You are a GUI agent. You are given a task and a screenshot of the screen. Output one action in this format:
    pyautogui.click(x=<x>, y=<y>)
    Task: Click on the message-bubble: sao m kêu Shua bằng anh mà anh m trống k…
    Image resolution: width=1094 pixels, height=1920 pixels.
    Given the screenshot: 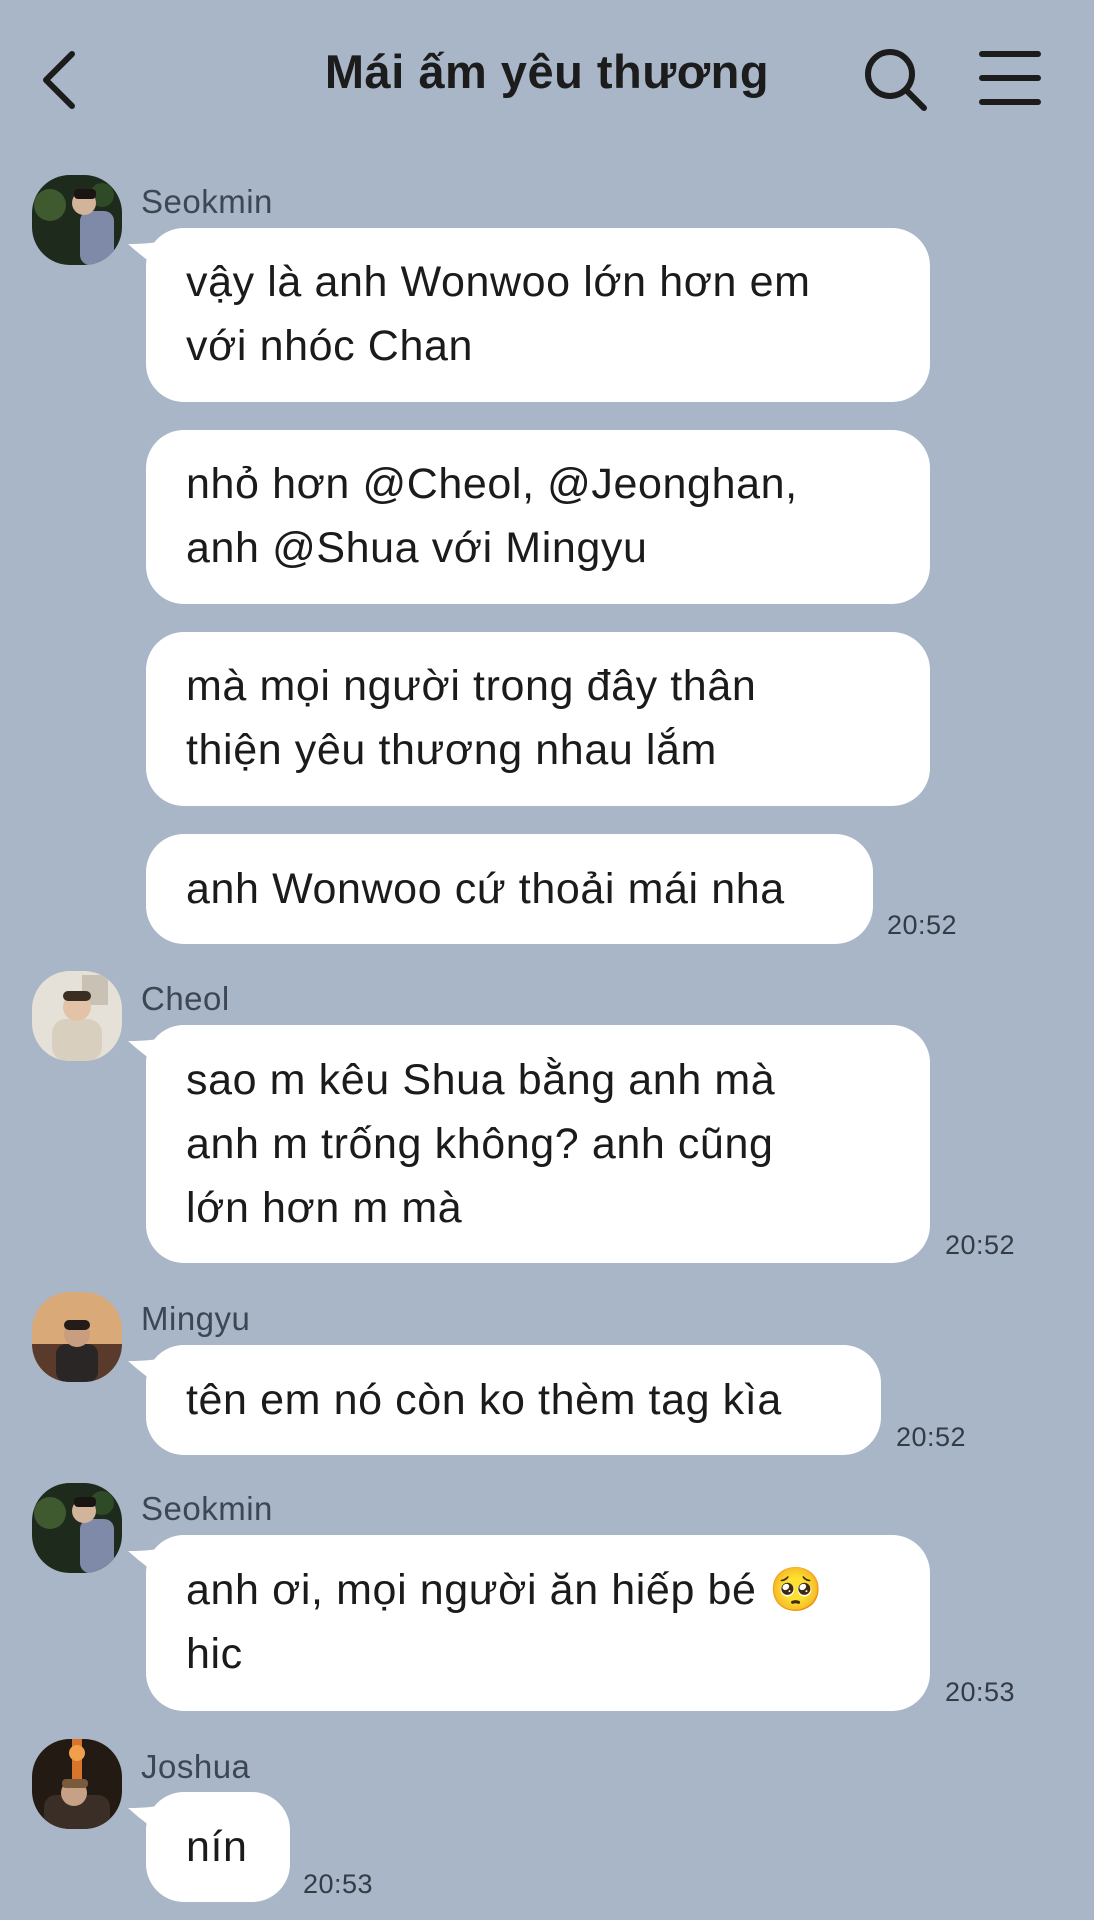 What is the action you would take?
    pyautogui.click(x=538, y=1144)
    